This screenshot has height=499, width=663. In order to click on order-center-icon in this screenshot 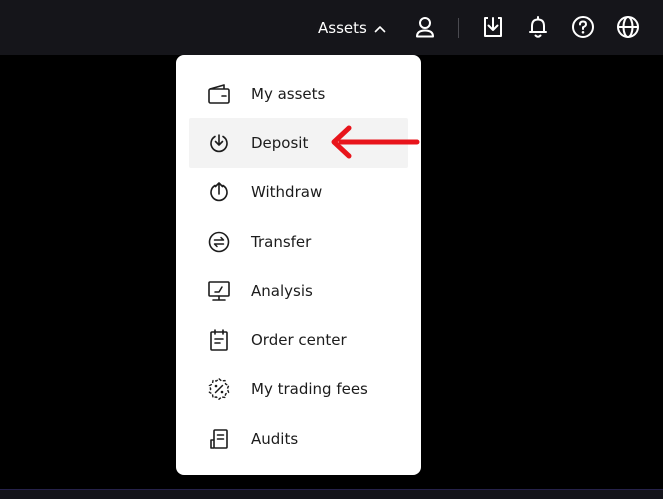, I will do `click(219, 340)`.